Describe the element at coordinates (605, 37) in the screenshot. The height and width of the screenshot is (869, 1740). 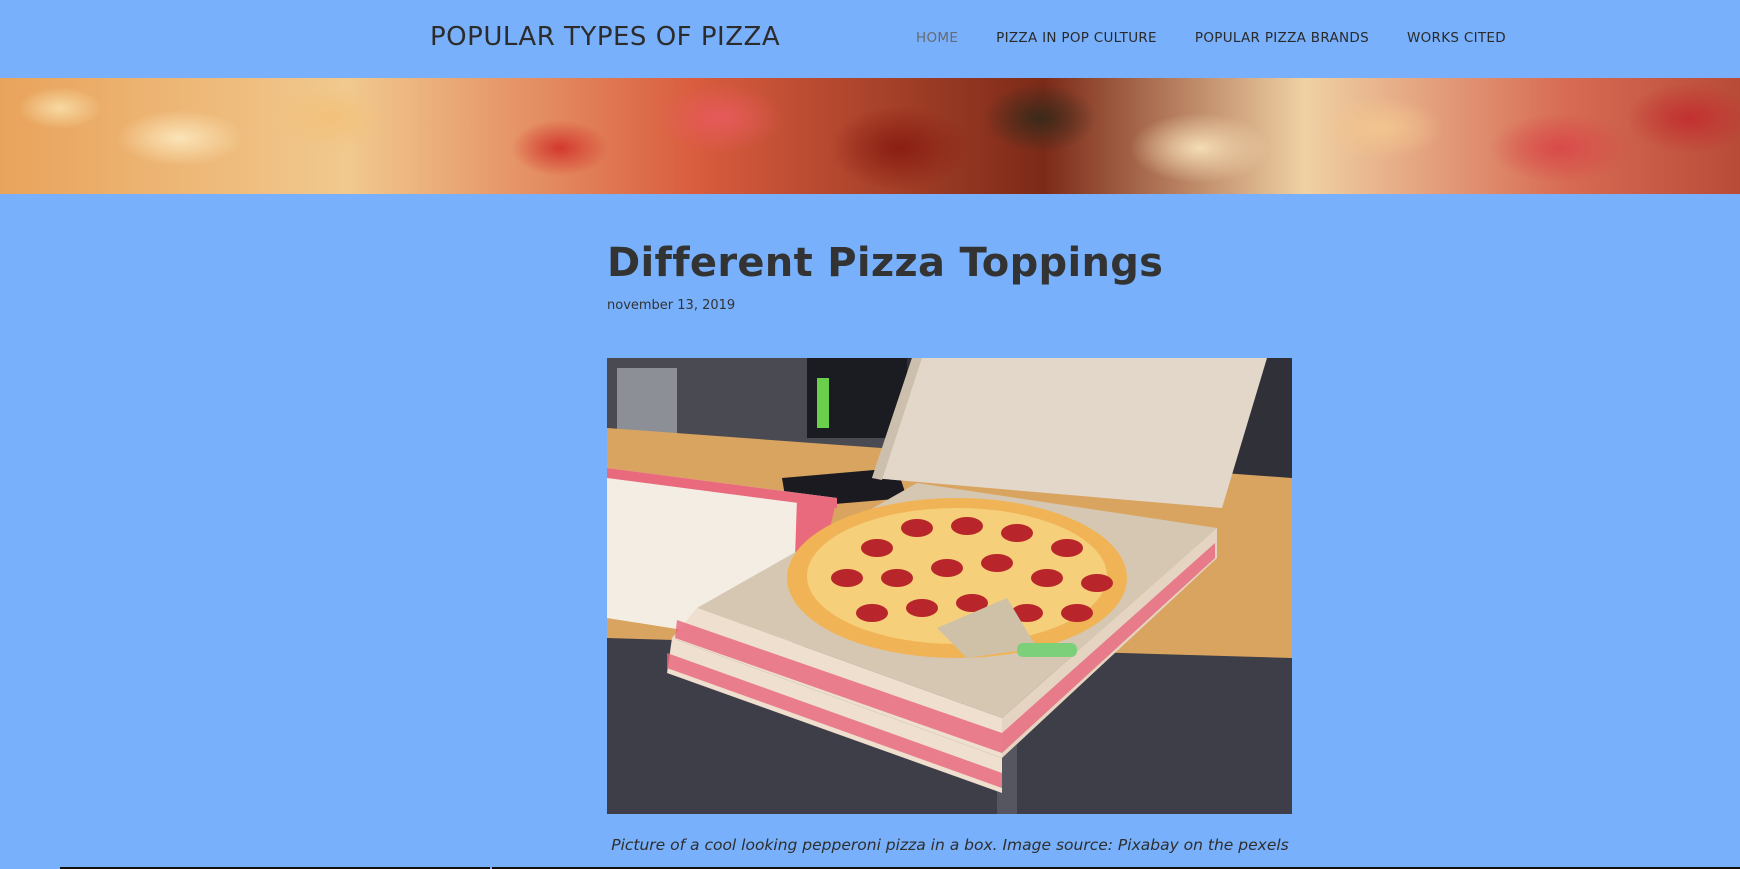
I see `site-title: POPULAR TYPES OF PIZZA` at that location.